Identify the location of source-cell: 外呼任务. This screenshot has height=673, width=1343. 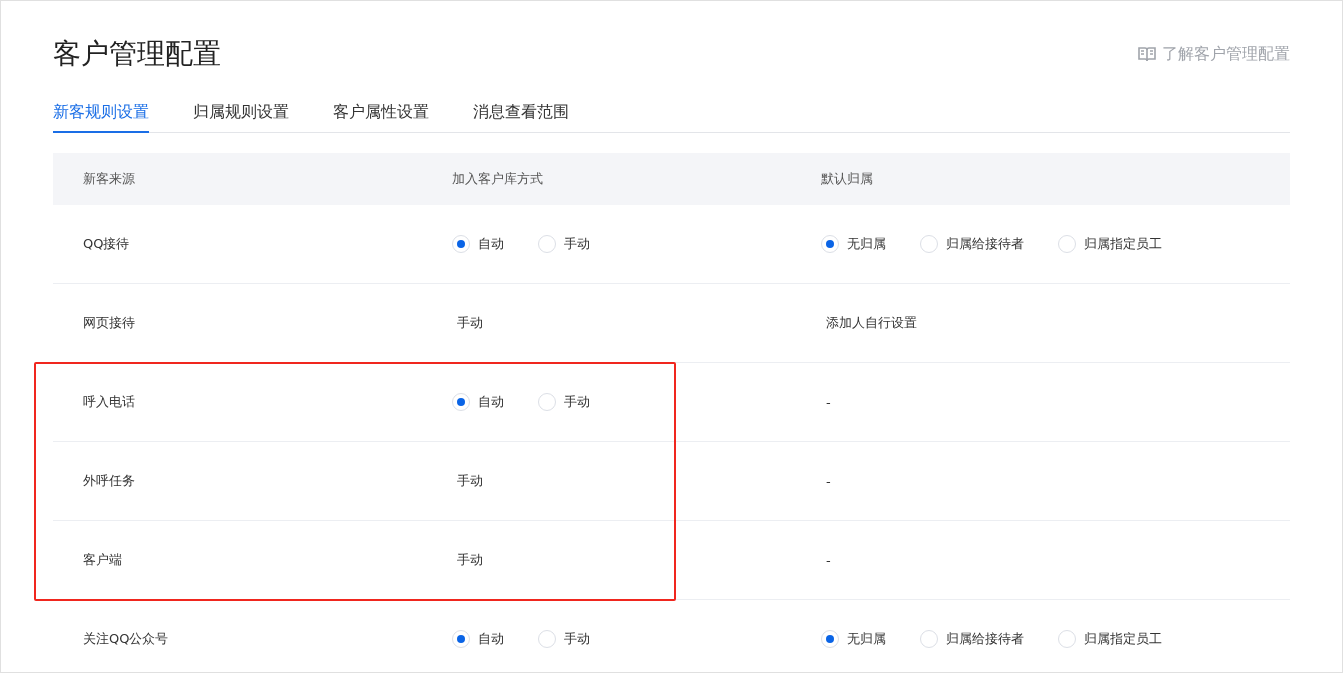
(109, 480).